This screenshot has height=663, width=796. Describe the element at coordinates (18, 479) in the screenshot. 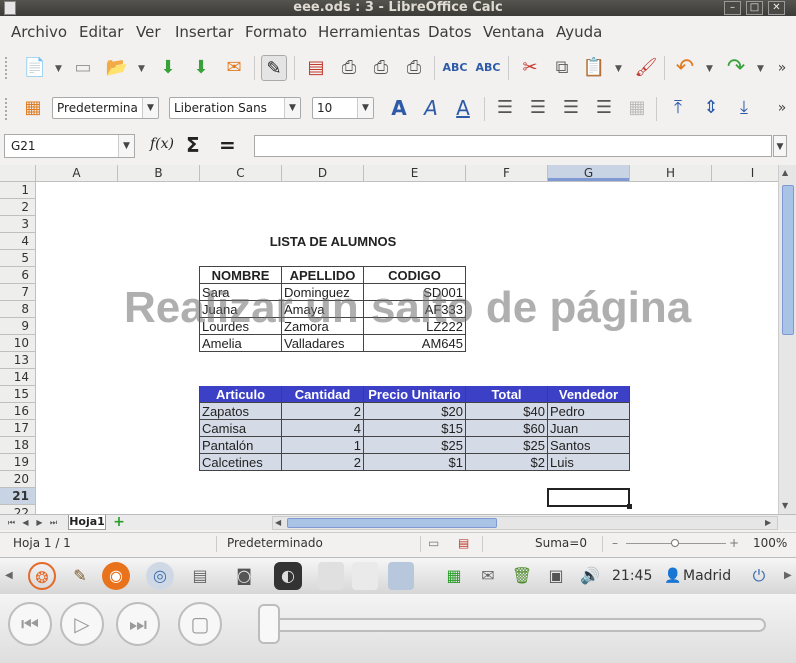

I see `row-header: 20` at that location.